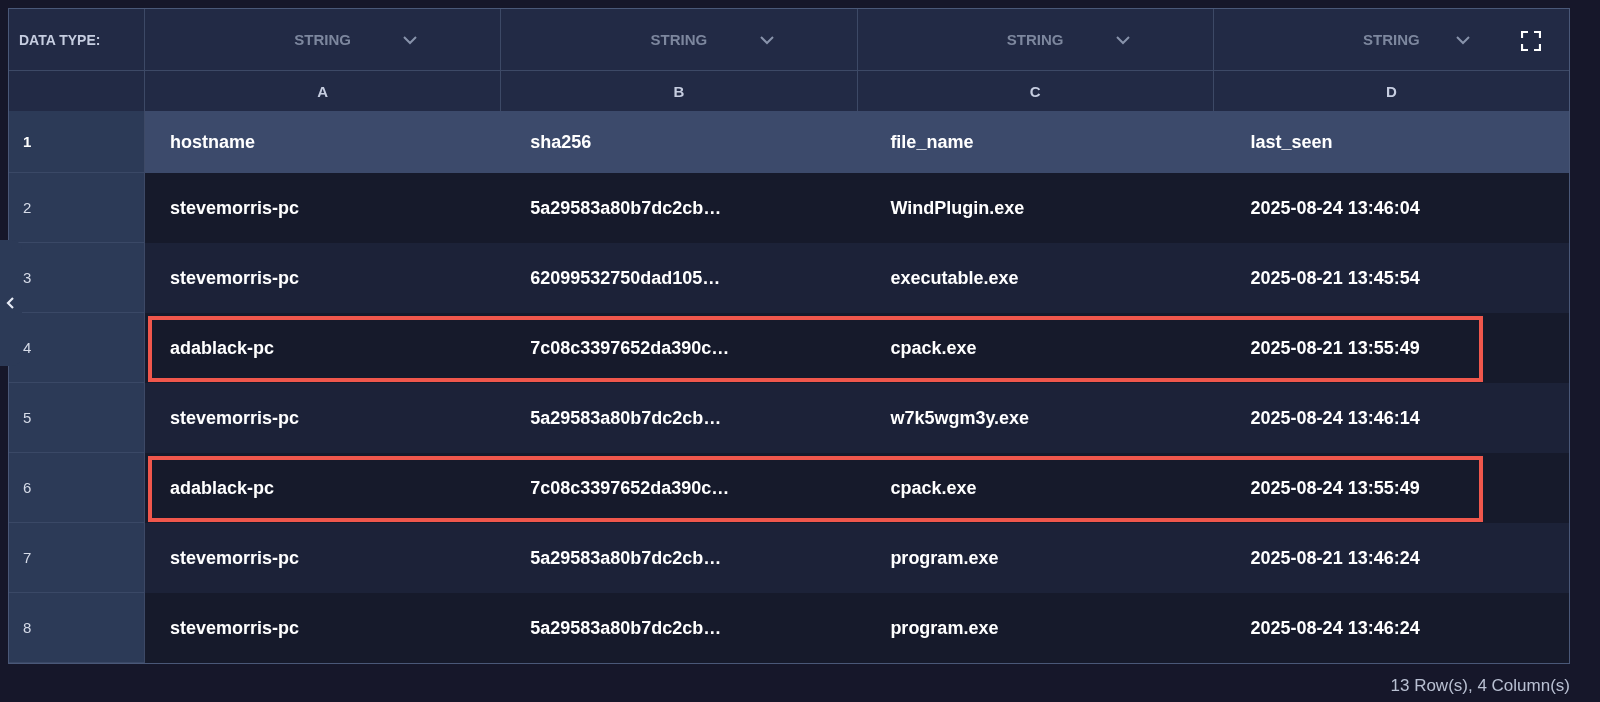 This screenshot has width=1600, height=702. Describe the element at coordinates (77, 208) in the screenshot. I see `row-number: 2` at that location.